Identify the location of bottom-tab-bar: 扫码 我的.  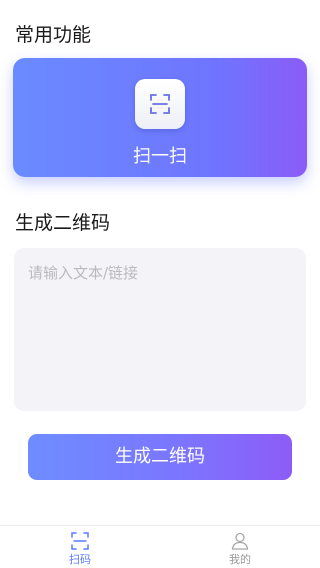
(160, 546).